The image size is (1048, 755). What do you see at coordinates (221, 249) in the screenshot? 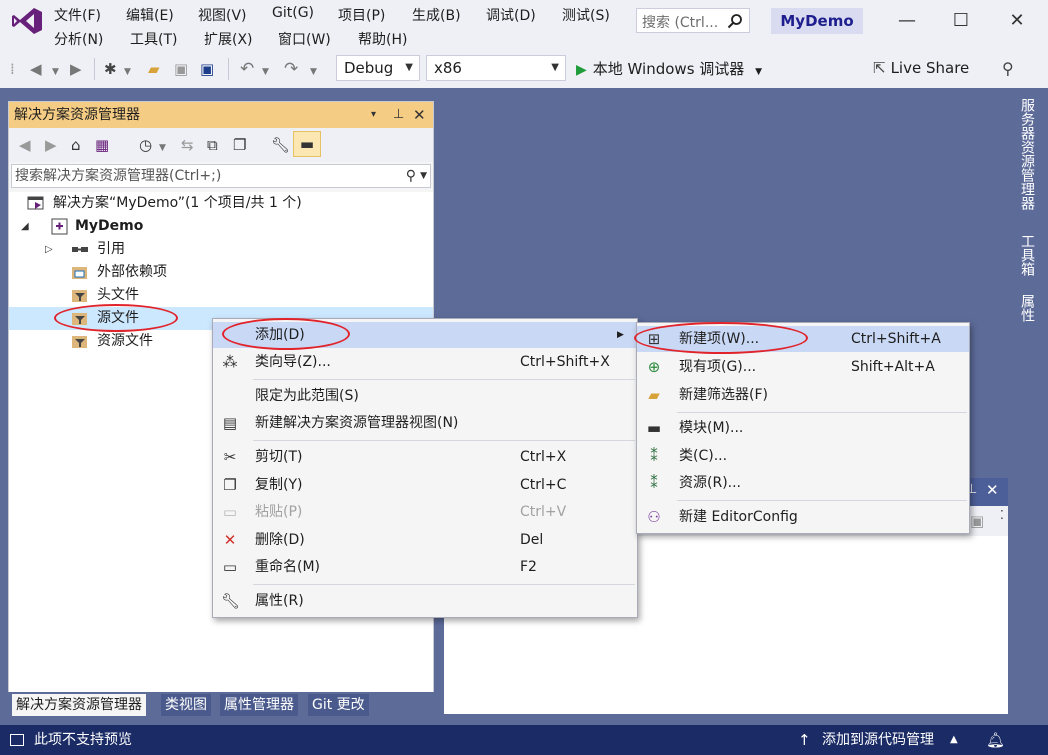
I see `tree-item-references: ▷ 引用` at bounding box center [221, 249].